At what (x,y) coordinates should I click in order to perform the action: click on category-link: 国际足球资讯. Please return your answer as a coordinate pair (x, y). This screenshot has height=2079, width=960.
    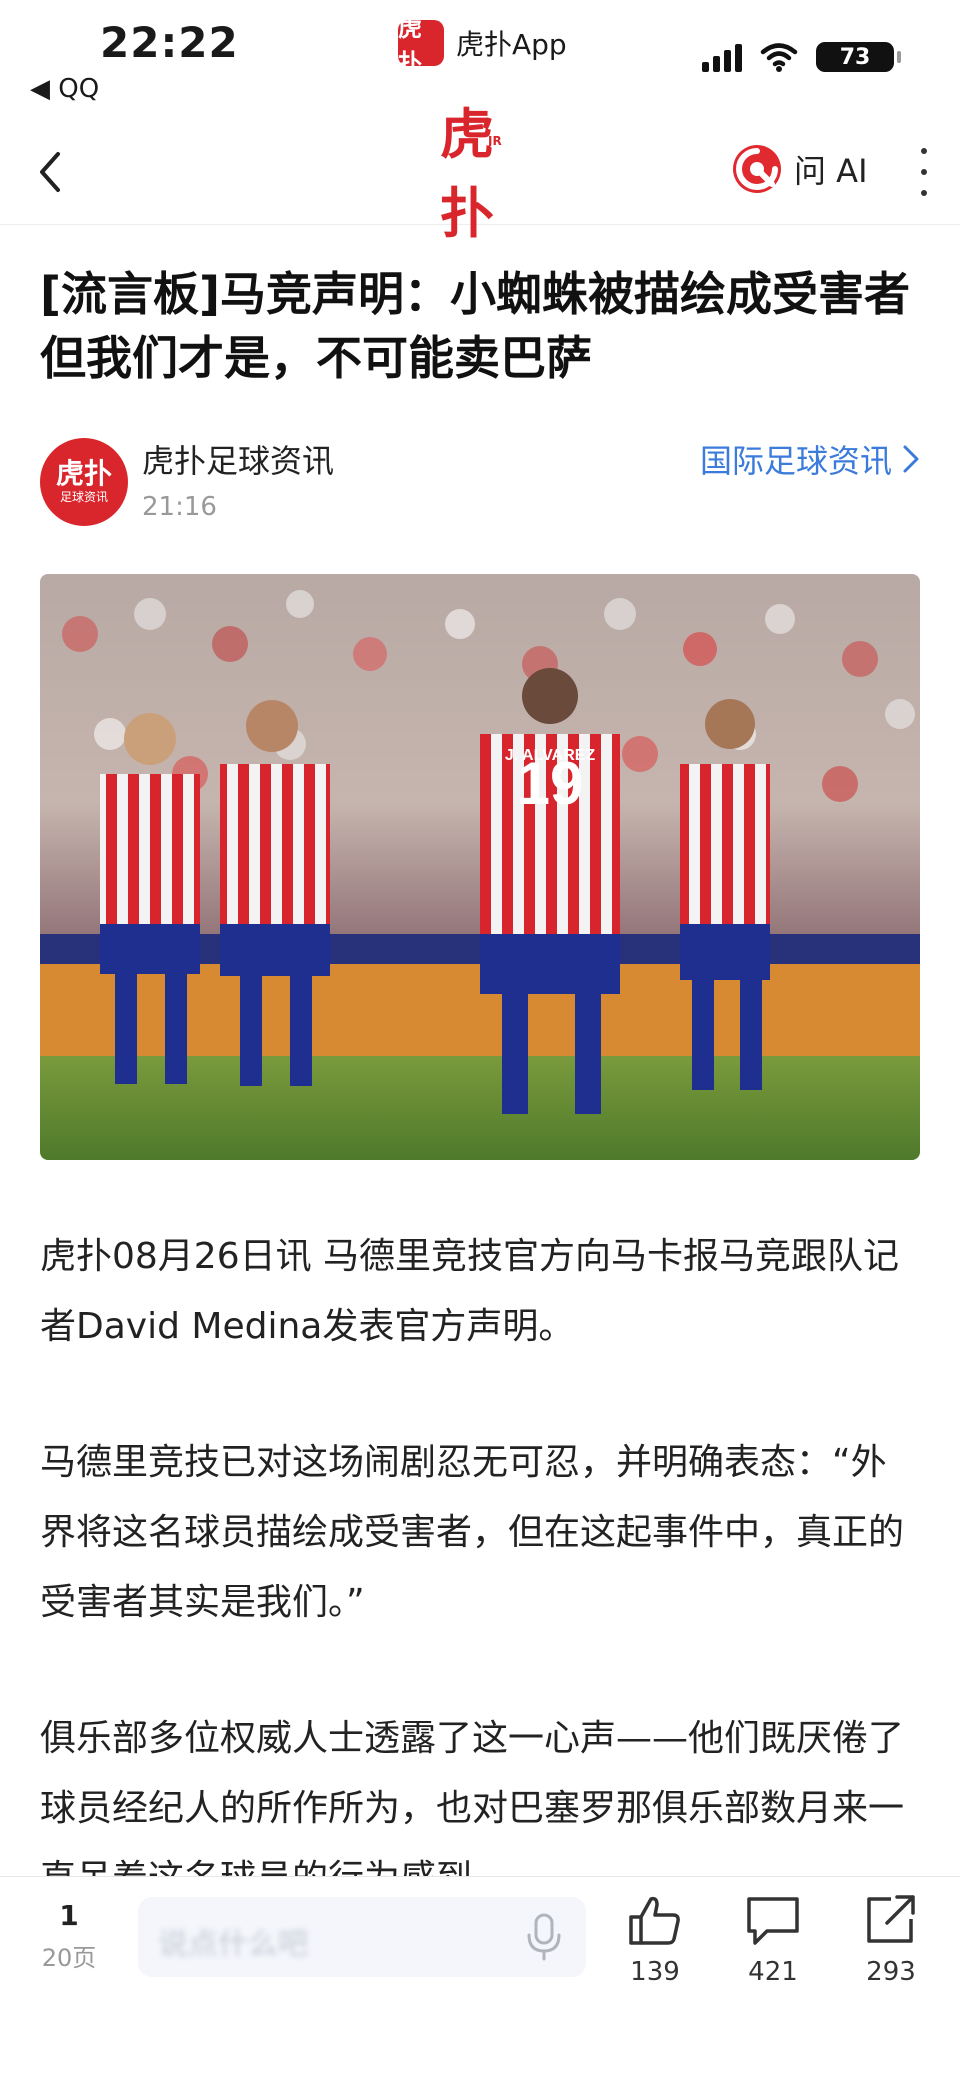
    Looking at the image, I should click on (810, 459).